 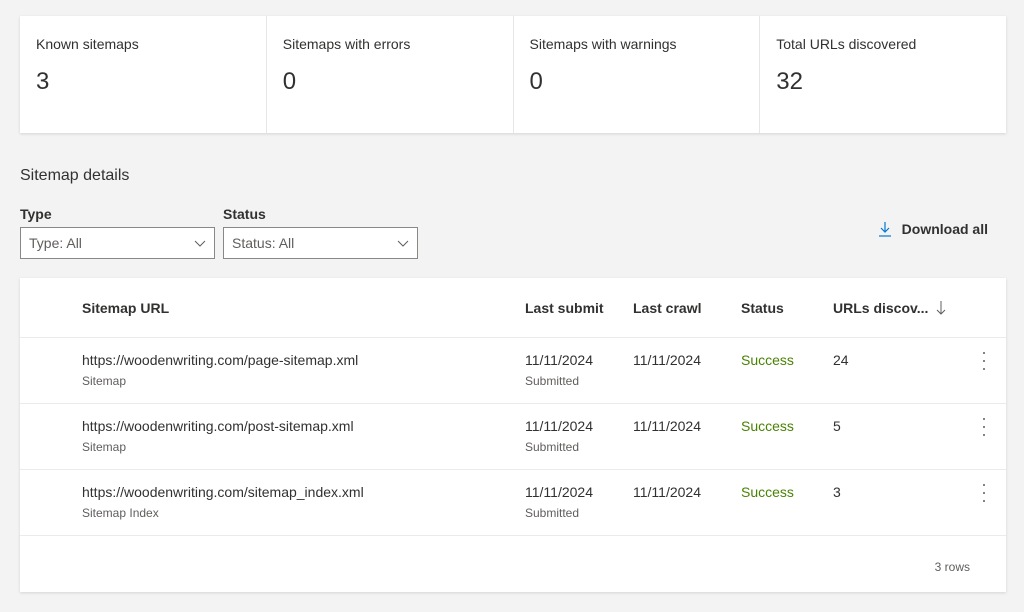 I want to click on row-count: 3 rows, so click(x=952, y=567).